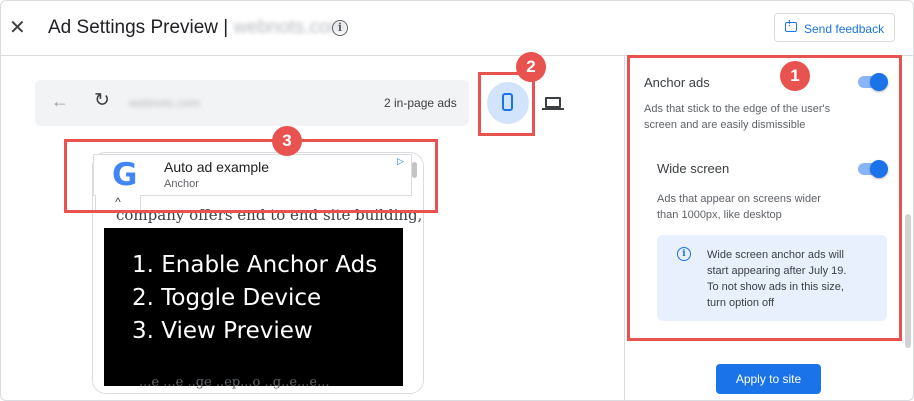  I want to click on reload-icon: ↻, so click(102, 100).